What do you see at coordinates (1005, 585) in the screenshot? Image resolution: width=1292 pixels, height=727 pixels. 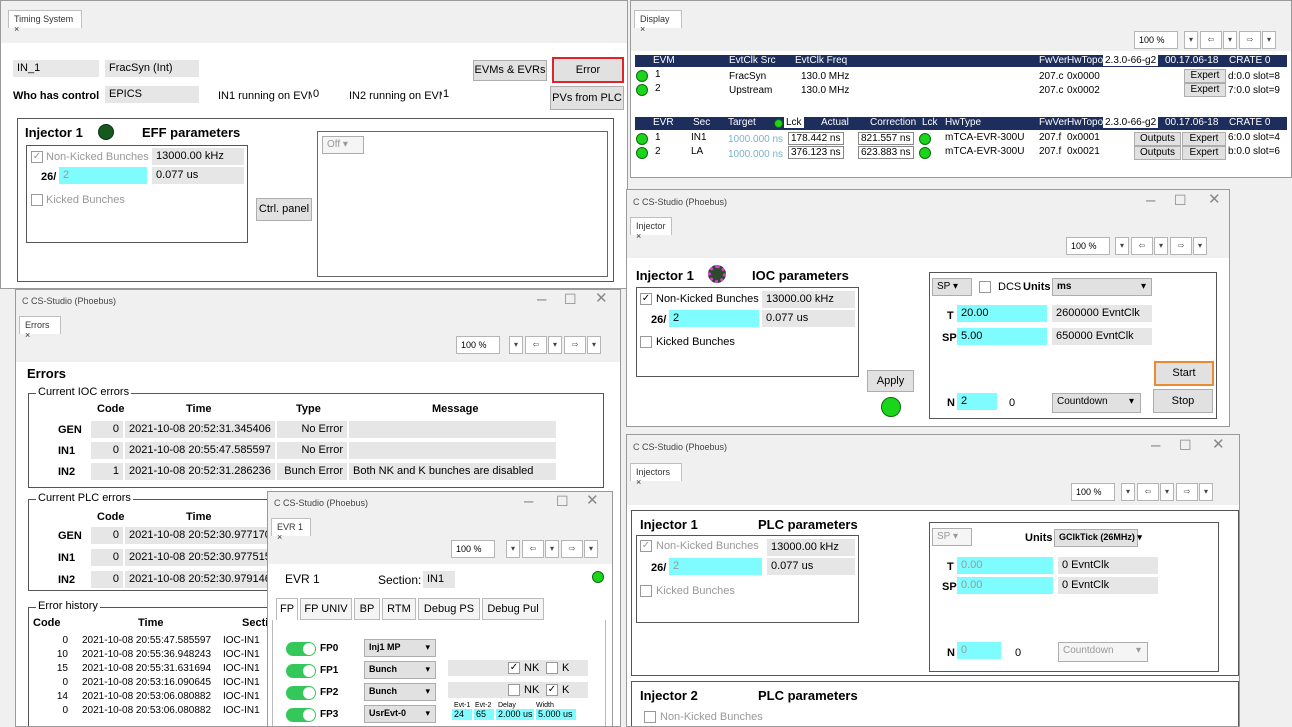 I see `sp-input: 0.00` at bounding box center [1005, 585].